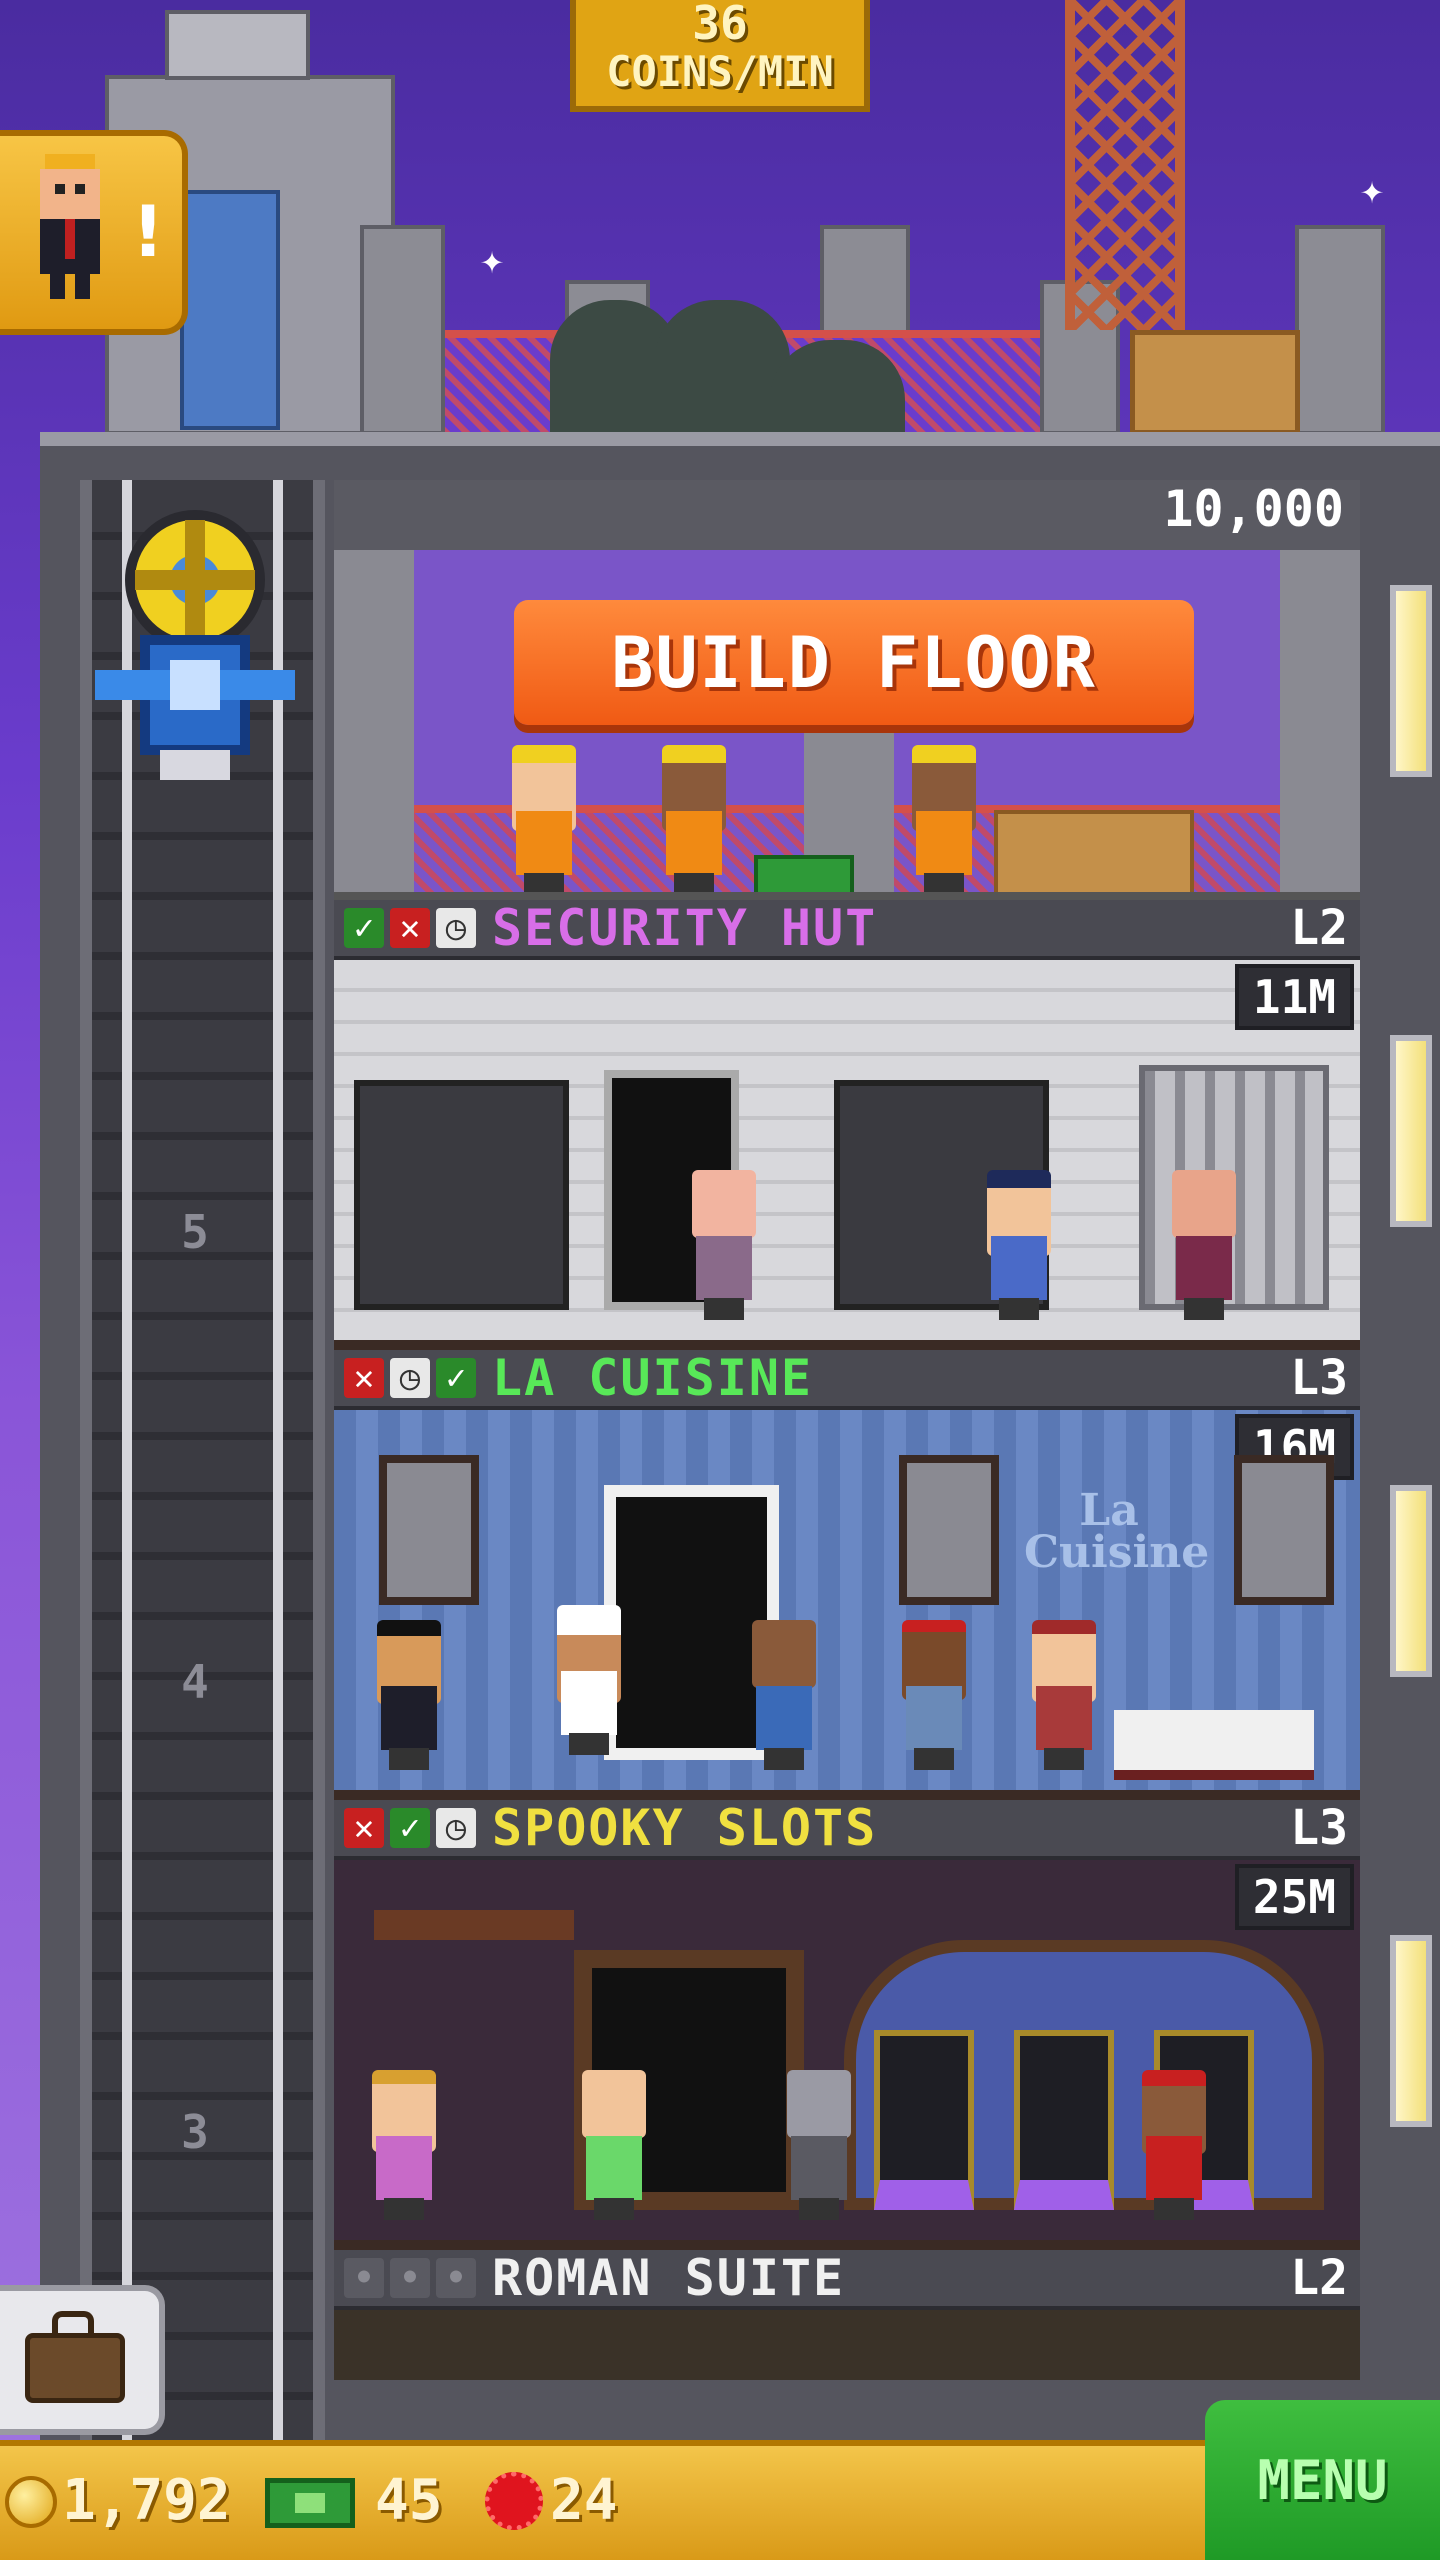  Describe the element at coordinates (847, 1379) in the screenshot. I see `floor-header: ✕ ◷ ✓ LA CUISINE L3` at that location.